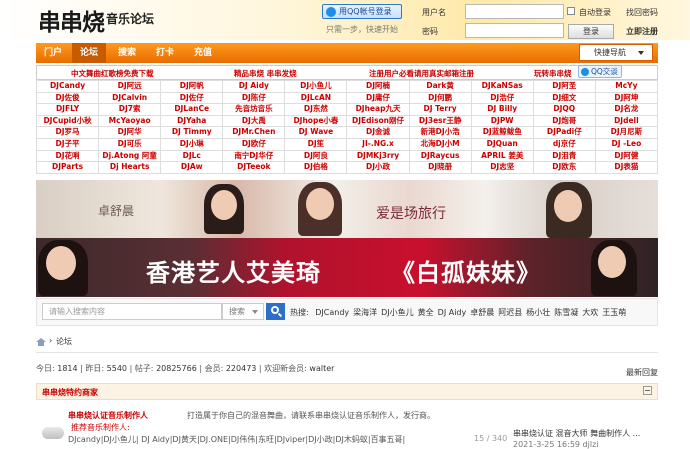 The width and height of the screenshot is (690, 449). Describe the element at coordinates (614, 312) in the screenshot. I see `hot-search-keyword: 王玉萌` at that location.